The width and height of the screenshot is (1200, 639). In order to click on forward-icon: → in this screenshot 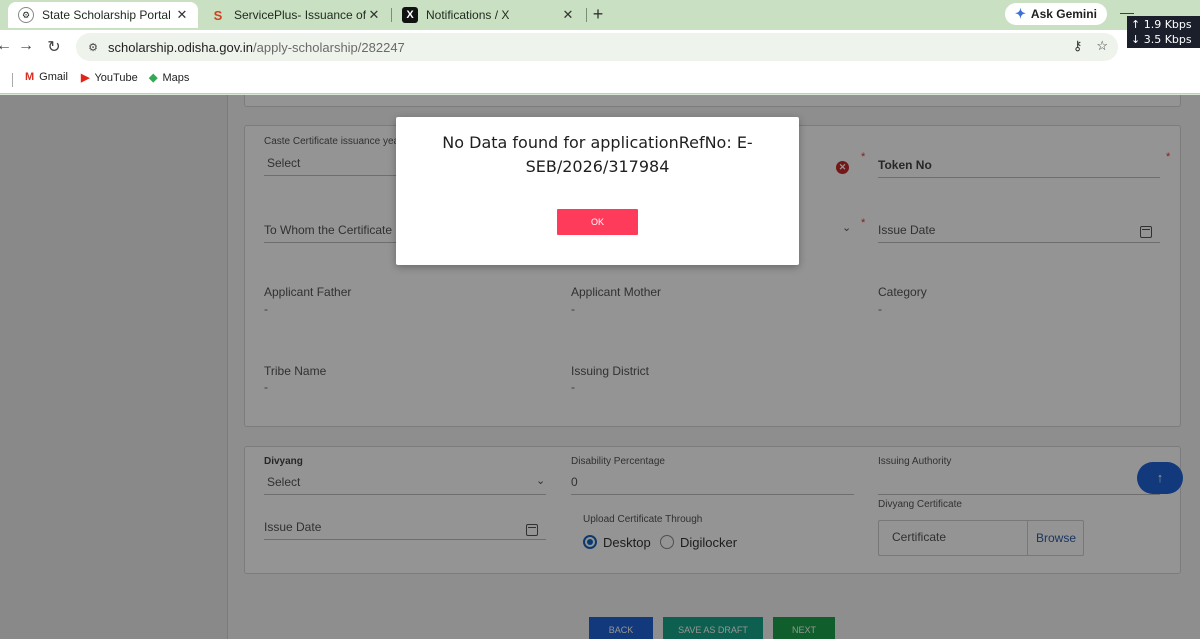, I will do `click(26, 46)`.